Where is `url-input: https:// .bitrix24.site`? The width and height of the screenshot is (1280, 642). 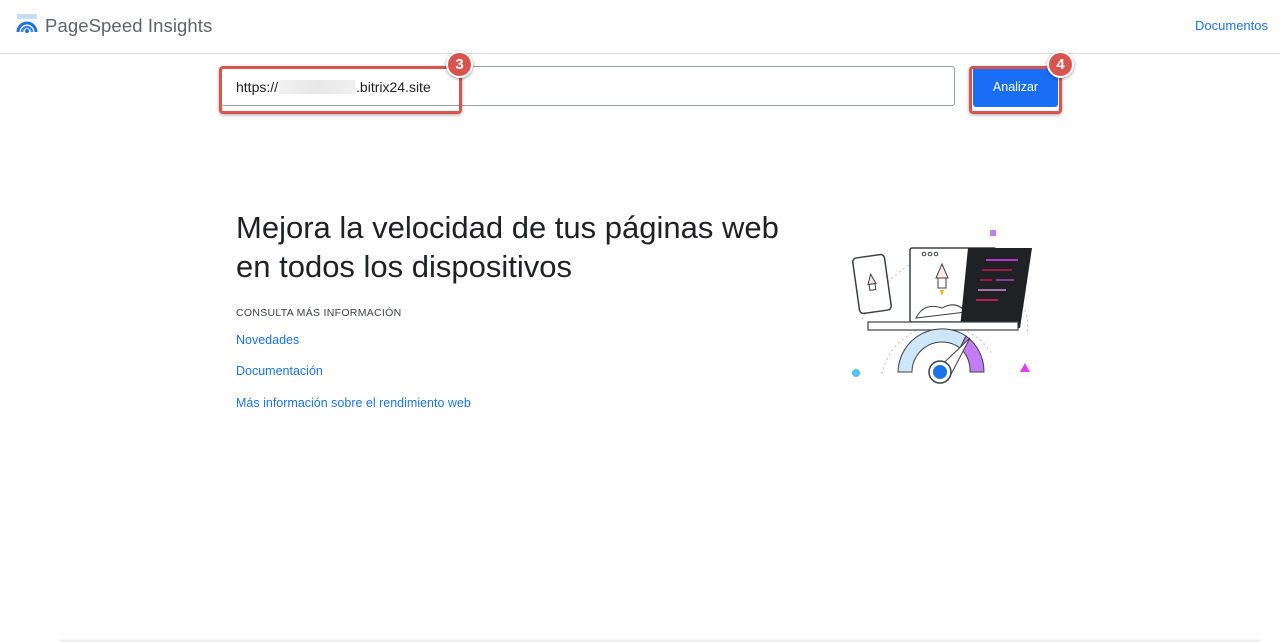
url-input: https:// .bitrix24.site is located at coordinates (588, 86).